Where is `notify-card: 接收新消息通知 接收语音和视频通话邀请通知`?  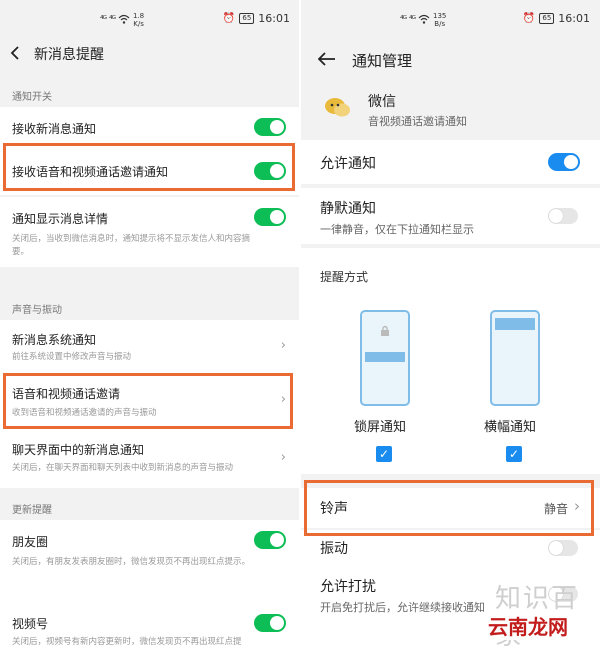
notify-card: 接收新消息通知 接收语音和视频通话邀请通知 is located at coordinates (150, 151).